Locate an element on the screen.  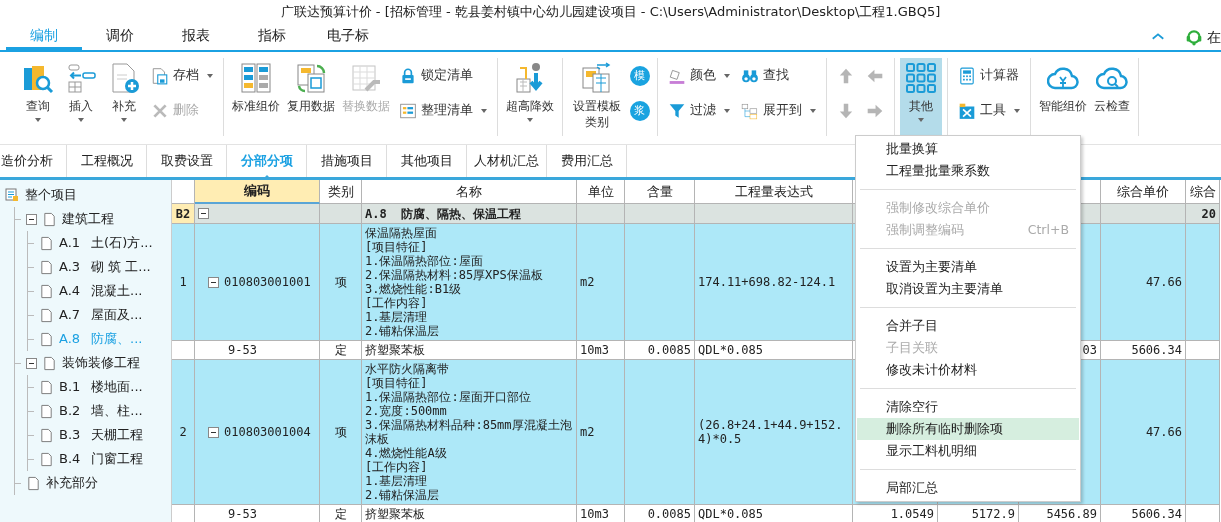
ribbon-tab: 调价 is located at coordinates (120, 37).